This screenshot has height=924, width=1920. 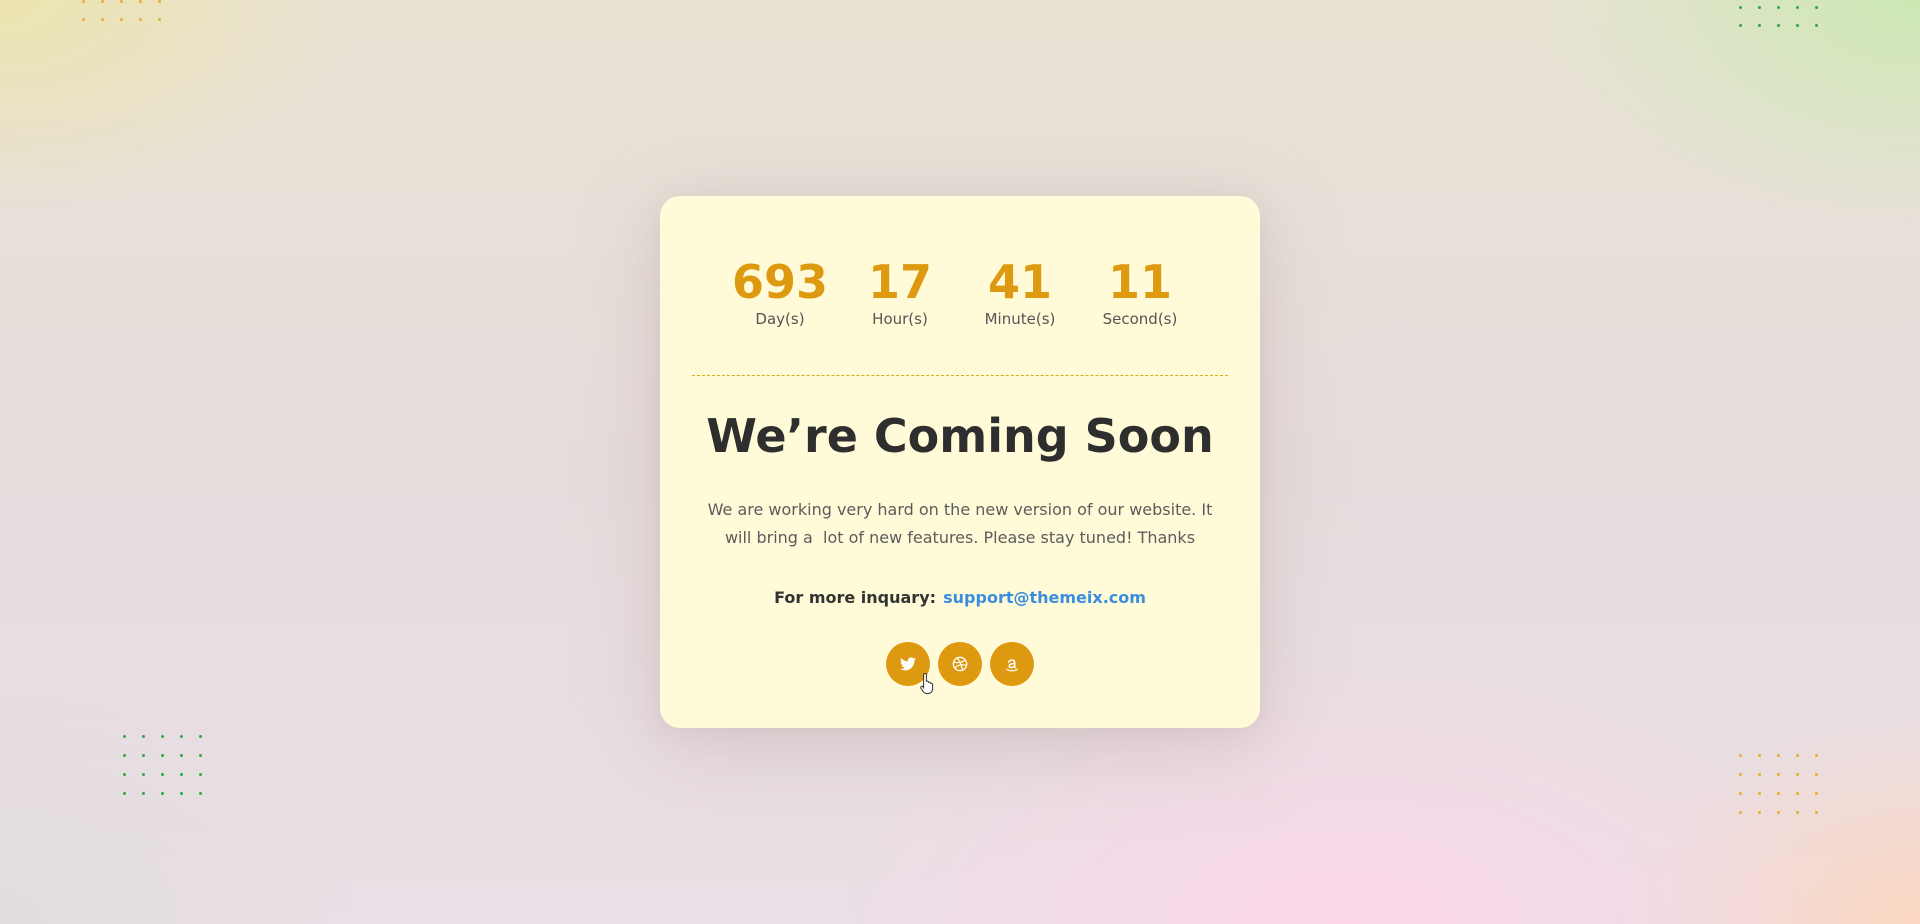 I want to click on inquiry-label: For more inquary:, so click(x=855, y=597).